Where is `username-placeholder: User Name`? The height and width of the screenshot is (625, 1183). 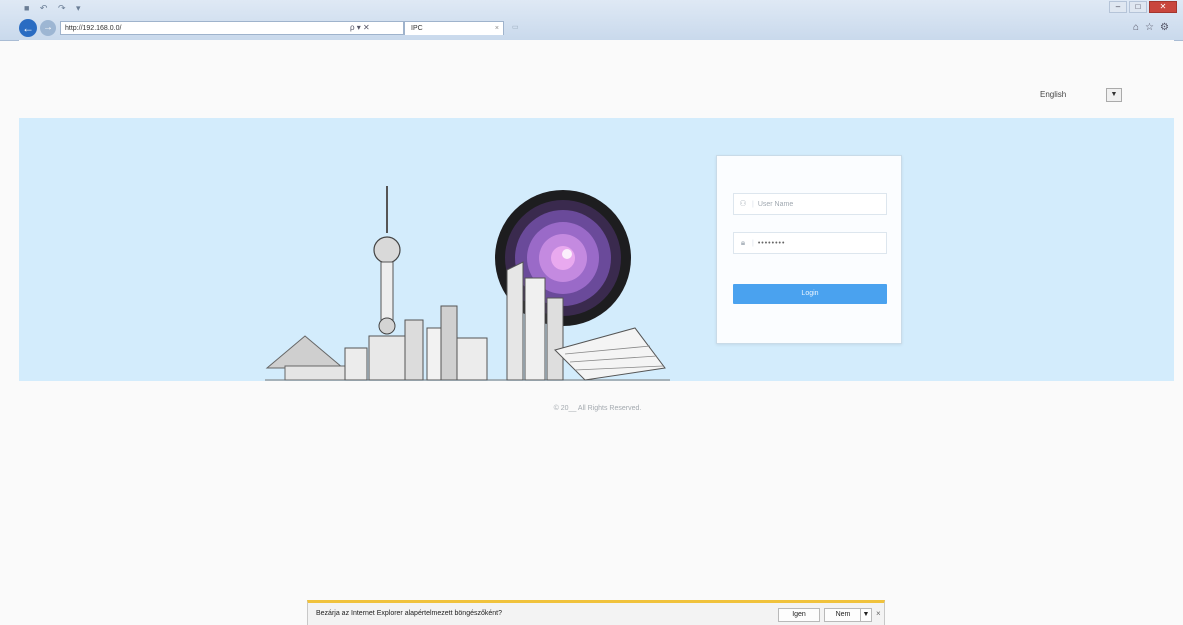
username-placeholder: User Name is located at coordinates (775, 204).